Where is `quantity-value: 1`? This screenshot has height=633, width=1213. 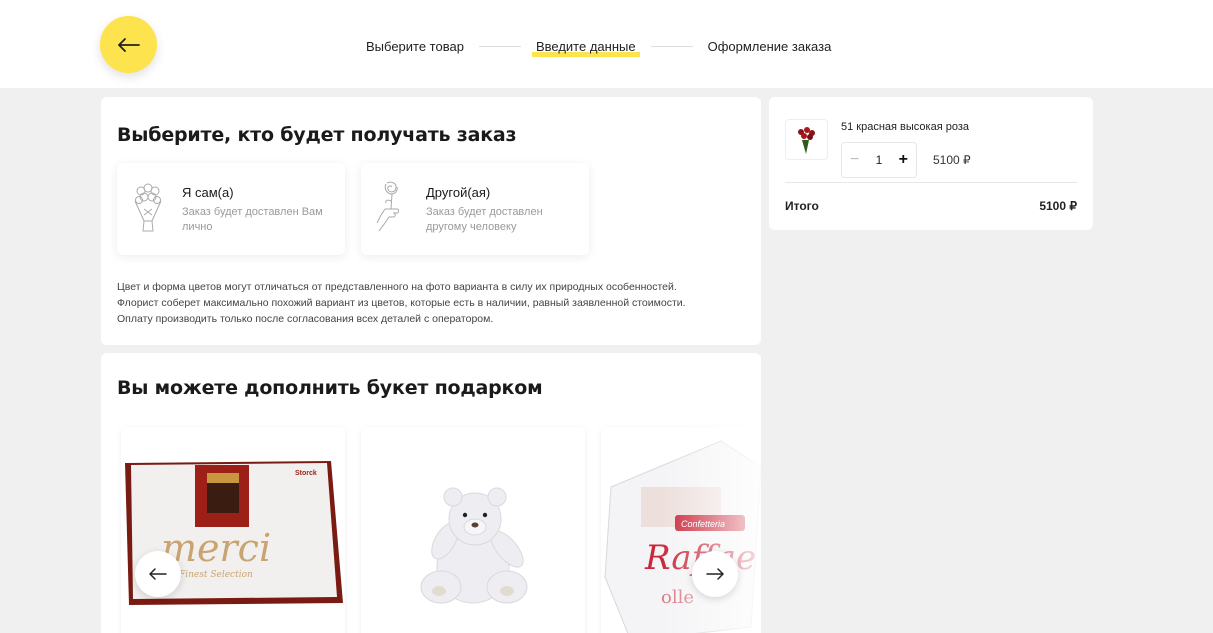 quantity-value: 1 is located at coordinates (879, 160).